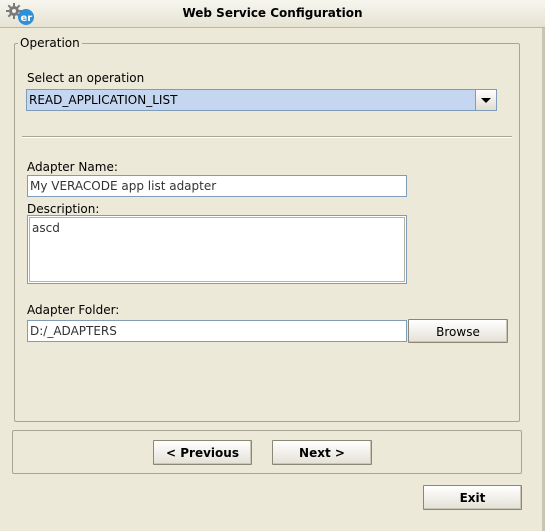 The image size is (545, 531). I want to click on next-button: Next >, so click(322, 452).